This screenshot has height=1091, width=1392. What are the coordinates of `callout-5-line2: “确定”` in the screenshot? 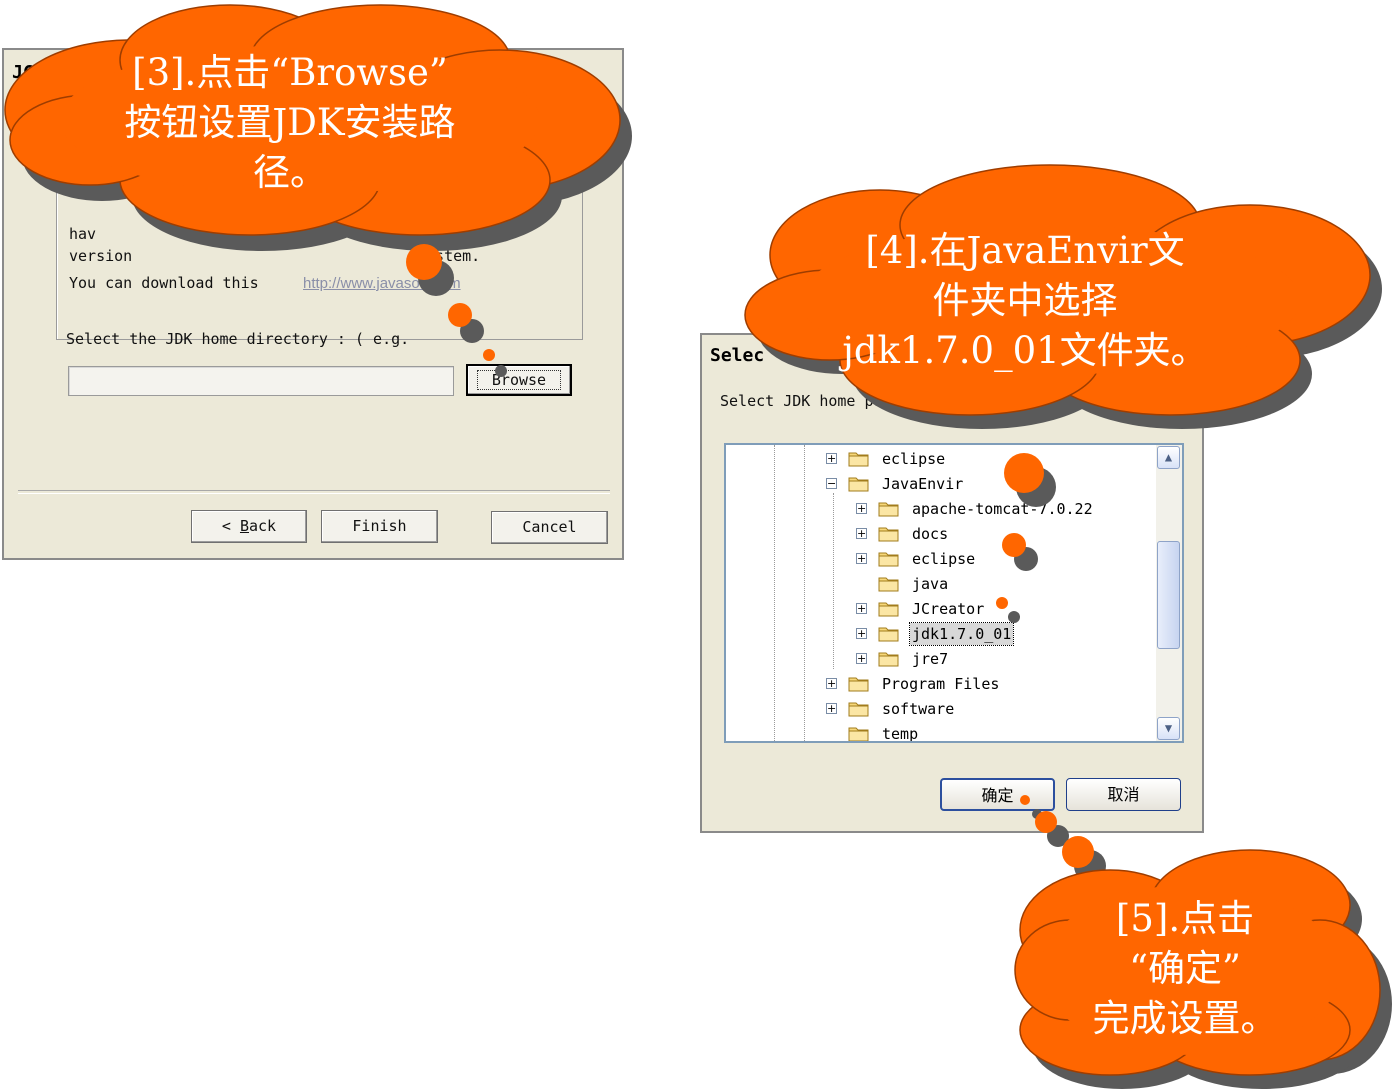 It's located at (1185, 968).